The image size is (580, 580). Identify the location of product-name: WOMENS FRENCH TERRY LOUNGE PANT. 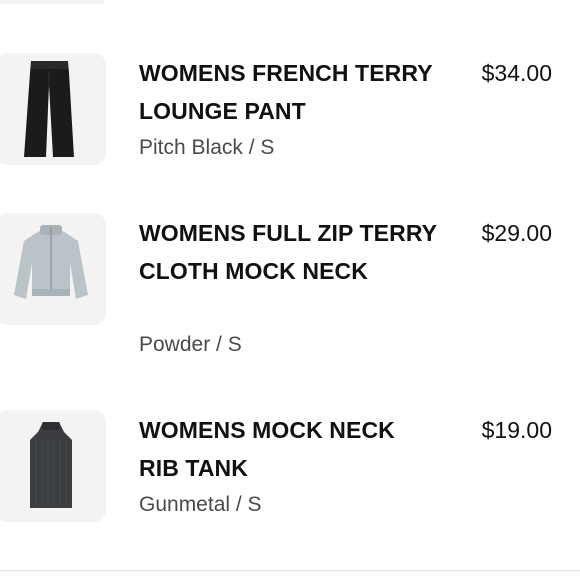
(289, 92).